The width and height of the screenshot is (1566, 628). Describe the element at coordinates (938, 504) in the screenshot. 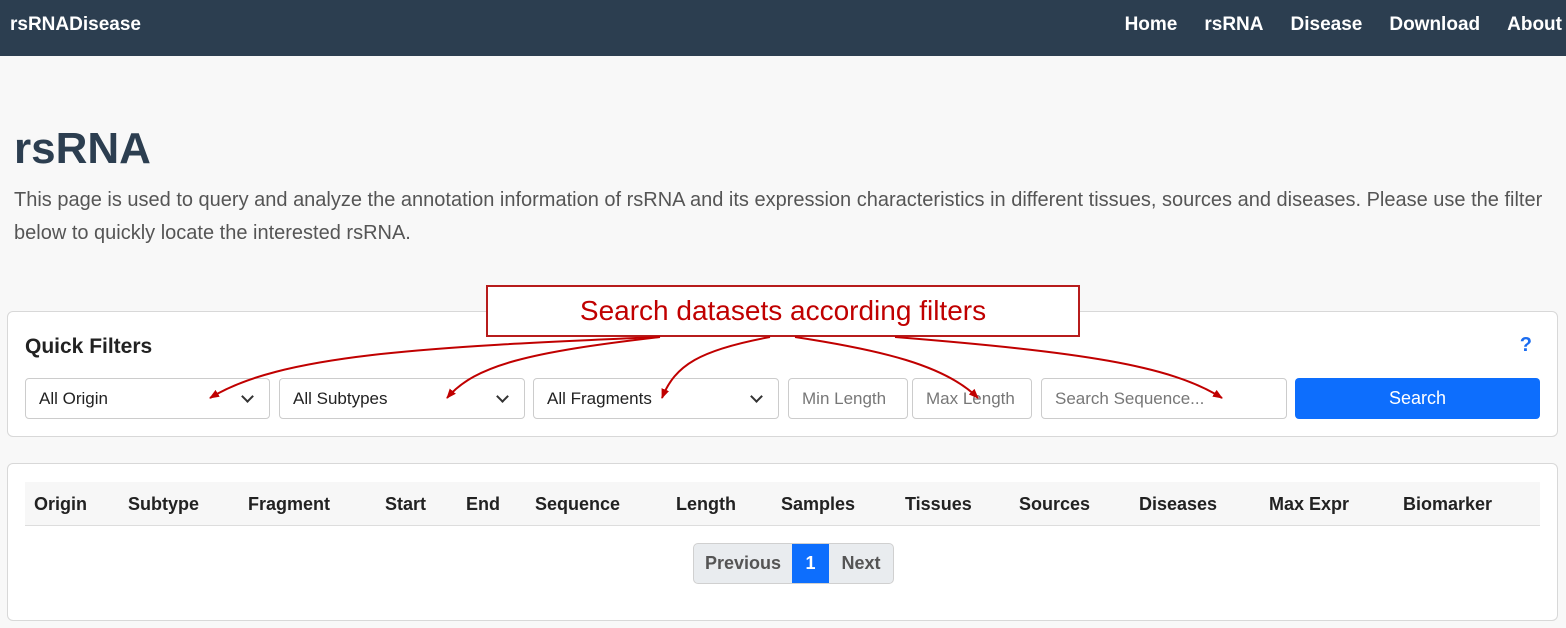

I see `column-header-tissues: Tissues` at that location.